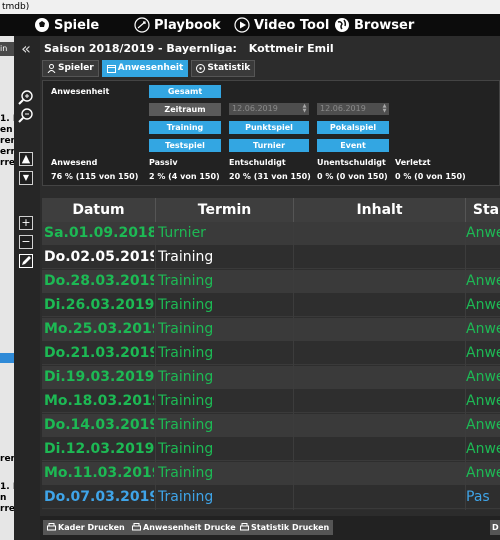  I want to click on pokalspiel-filter-button: Pokalspiel, so click(353, 127).